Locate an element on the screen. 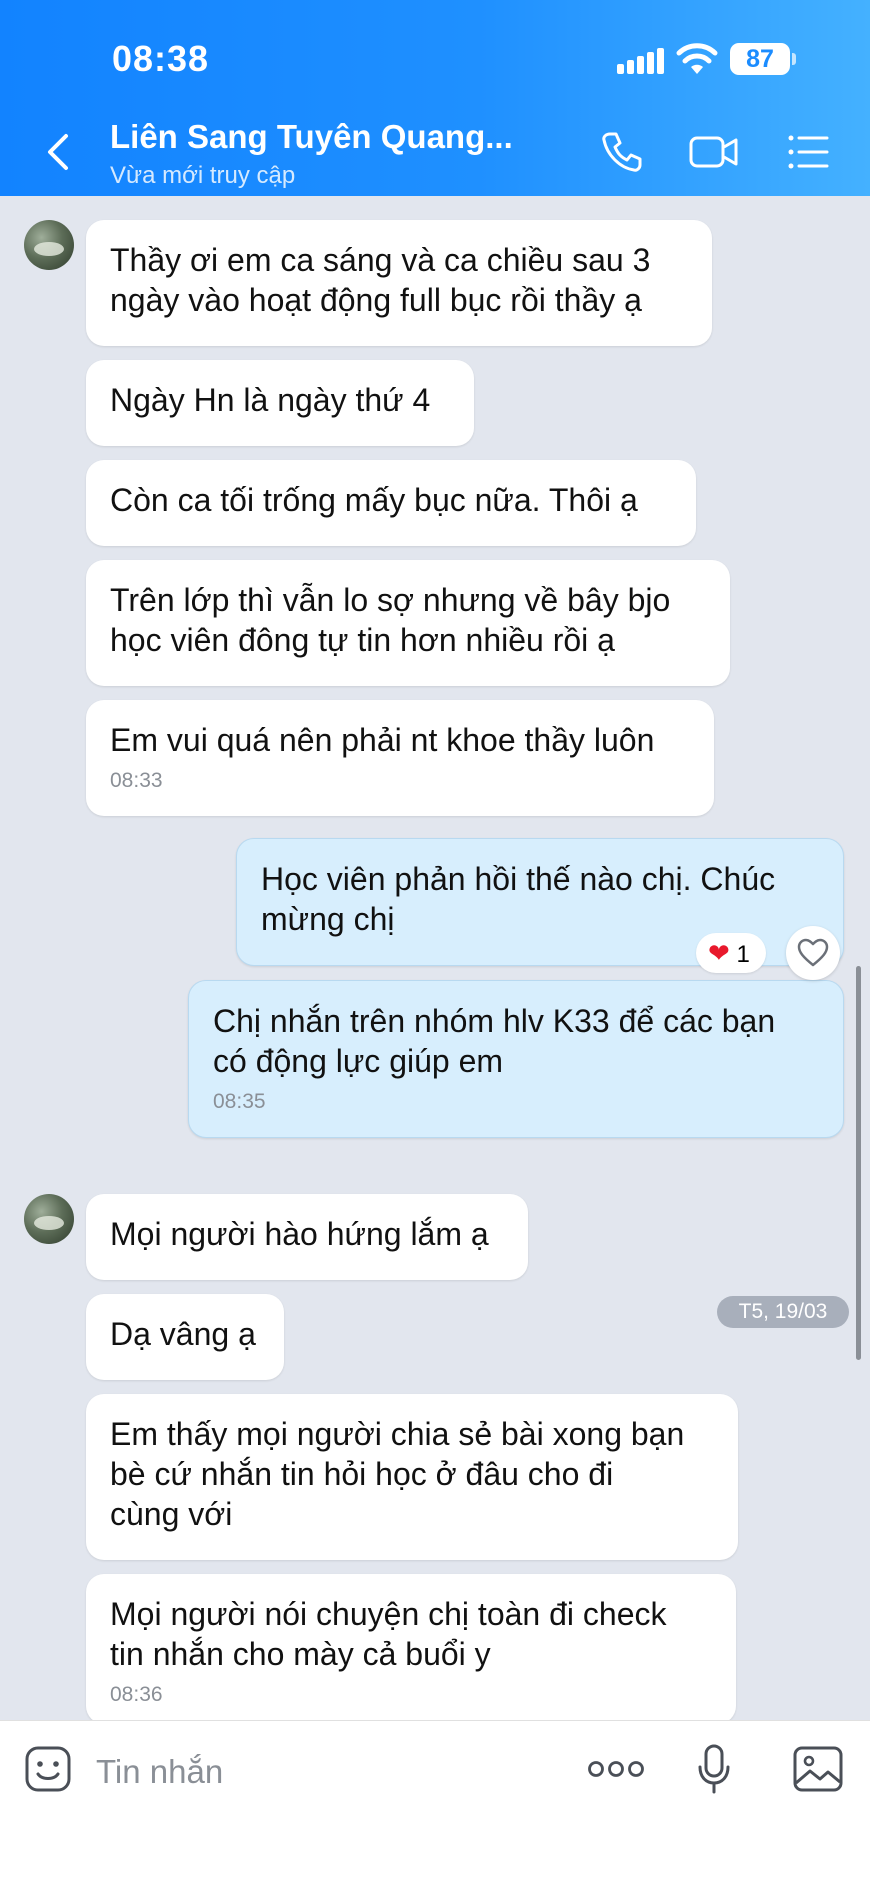  message-bubble-incoming: Ngày Hn là ngày thứ 4 is located at coordinates (280, 403).